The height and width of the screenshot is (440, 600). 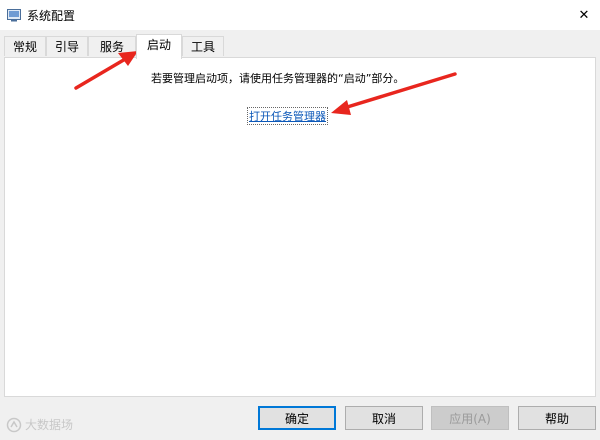 What do you see at coordinates (51, 16) in the screenshot?
I see `window-title: 系统配置` at bounding box center [51, 16].